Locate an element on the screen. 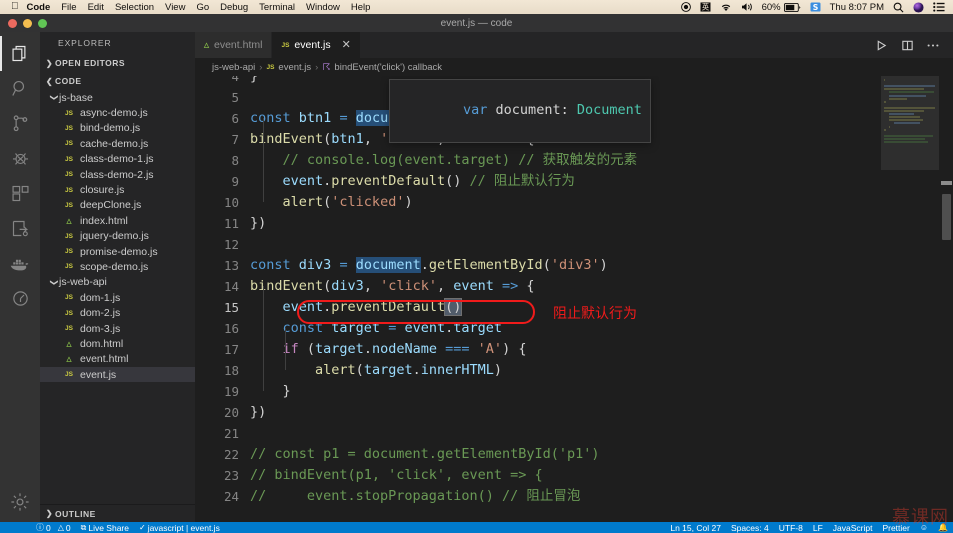  code-line-15: event.preventDefault() is located at coordinates (356, 307).